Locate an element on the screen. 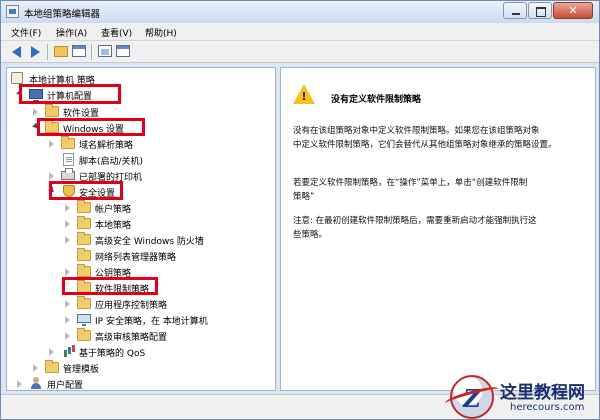 The height and width of the screenshot is (420, 600). forward-button is located at coordinates (35, 51).